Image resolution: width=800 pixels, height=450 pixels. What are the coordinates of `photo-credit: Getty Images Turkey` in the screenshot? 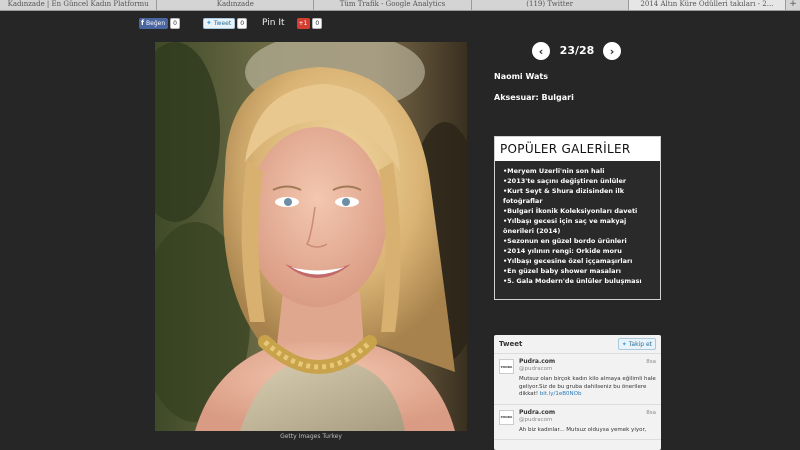 It's located at (311, 436).